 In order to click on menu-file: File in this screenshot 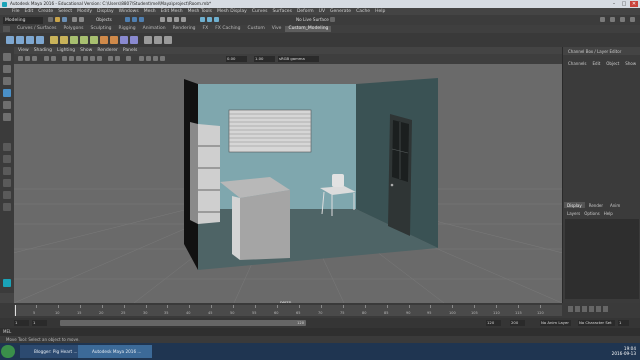, I will do `click(16, 11)`.